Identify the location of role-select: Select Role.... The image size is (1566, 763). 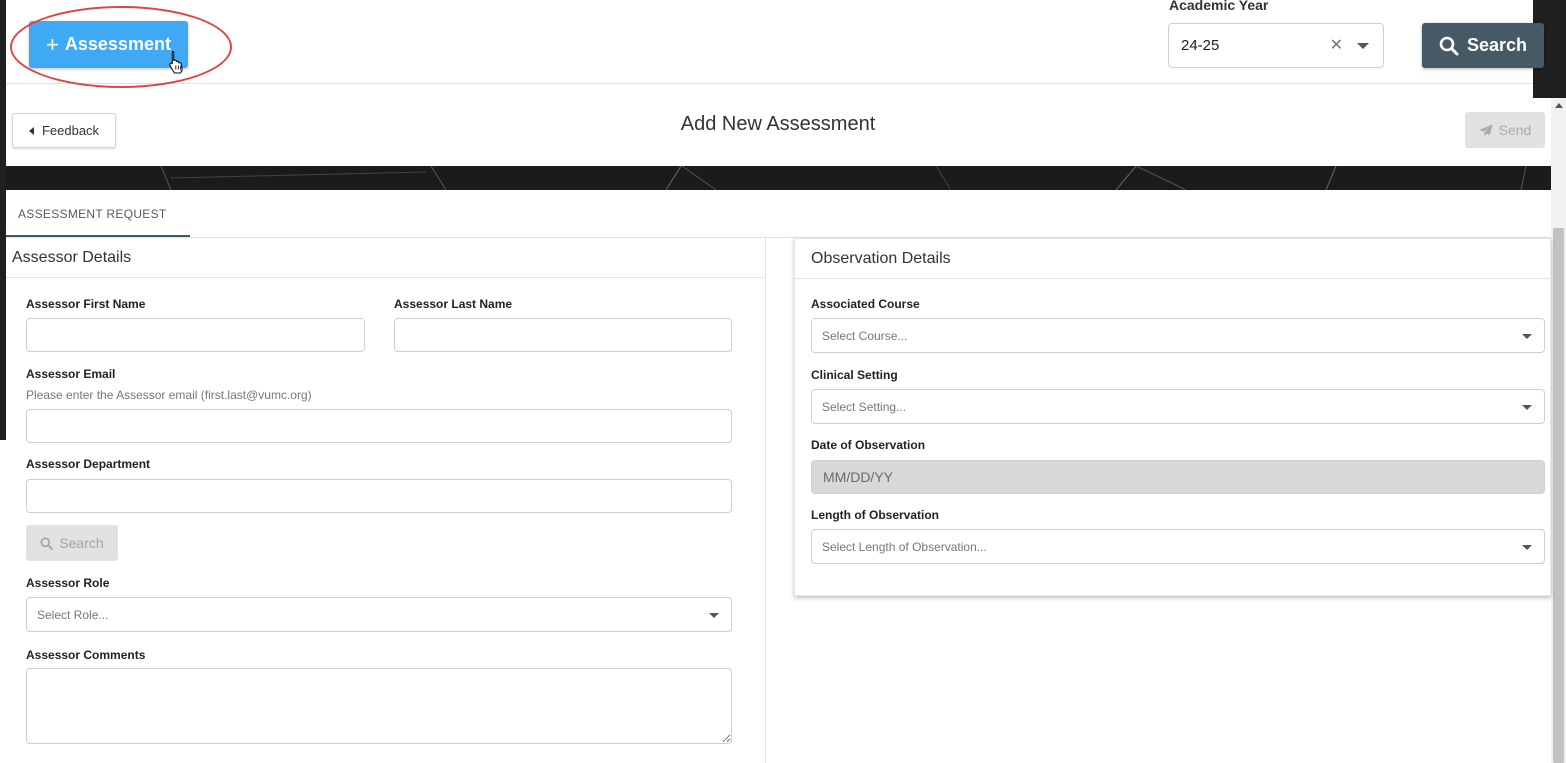
(379, 614).